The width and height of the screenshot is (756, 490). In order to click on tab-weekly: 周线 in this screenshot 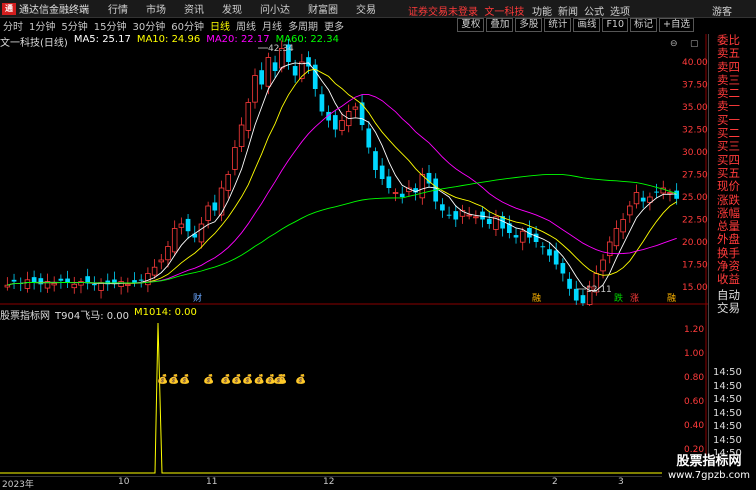, I will do `click(246, 25)`.